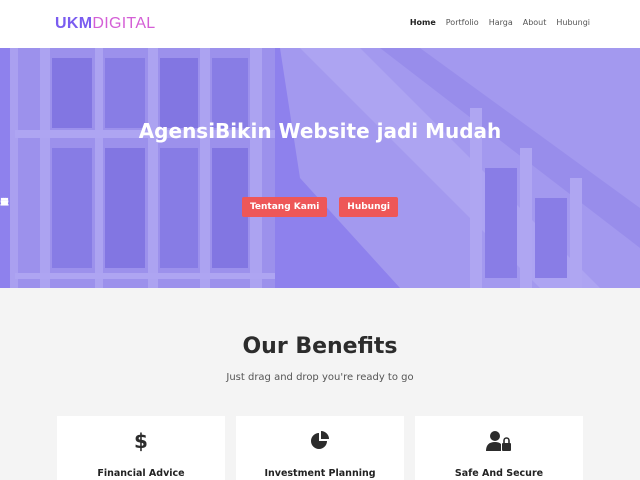 The image size is (640, 480). What do you see at coordinates (141, 473) in the screenshot?
I see `benefit-label: Financial Advice` at bounding box center [141, 473].